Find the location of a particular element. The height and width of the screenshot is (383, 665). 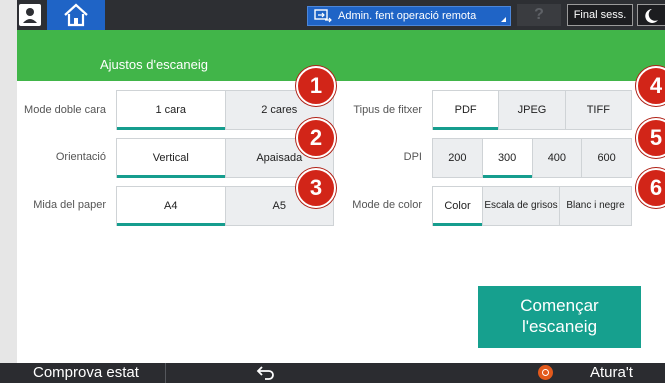

check-status-button: Comprova estat is located at coordinates (86, 372).